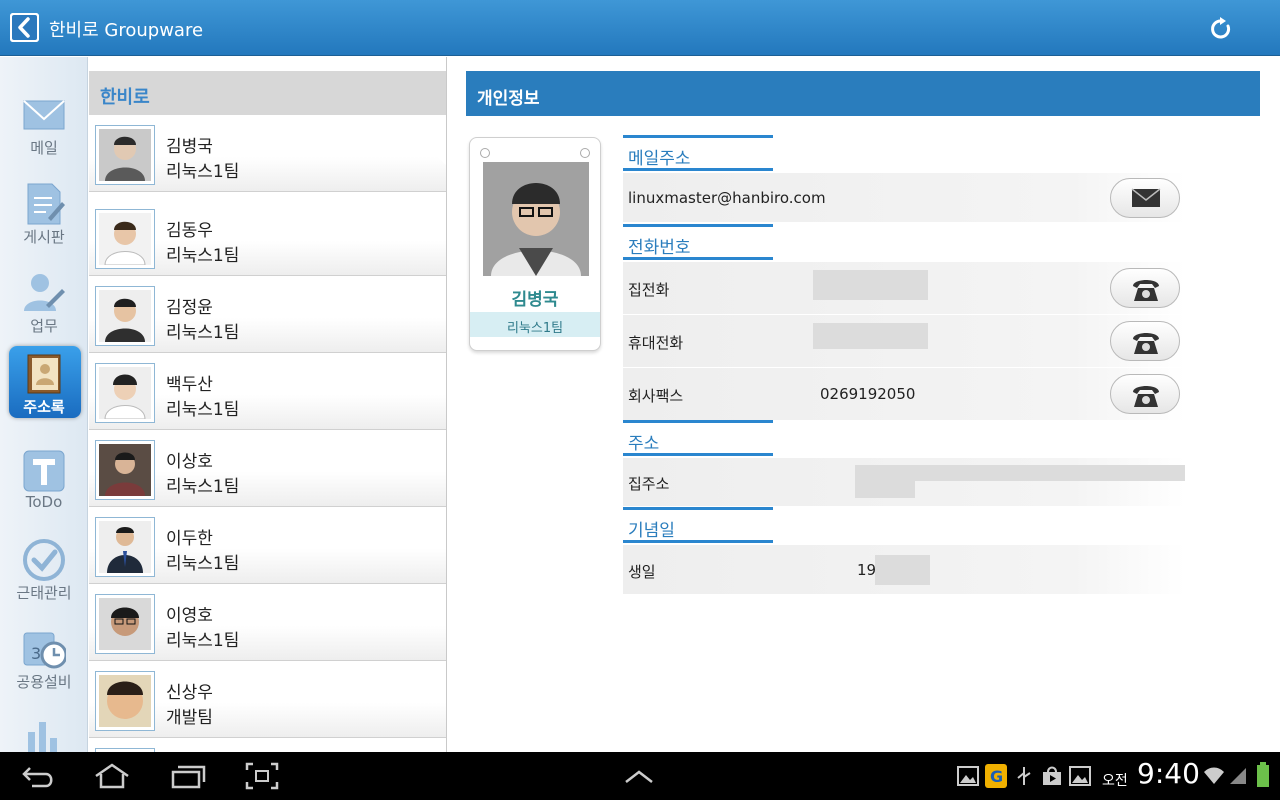  What do you see at coordinates (44, 115) in the screenshot?
I see `mail-icon` at bounding box center [44, 115].